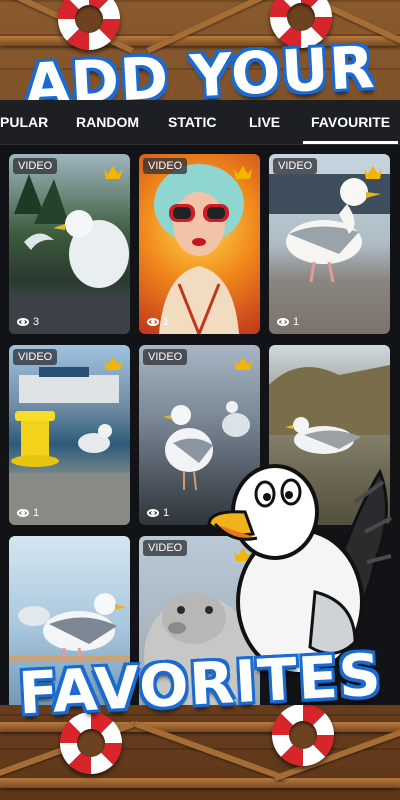 The image size is (400, 800). I want to click on wallpaper-card: VIDEO 3, so click(69, 244).